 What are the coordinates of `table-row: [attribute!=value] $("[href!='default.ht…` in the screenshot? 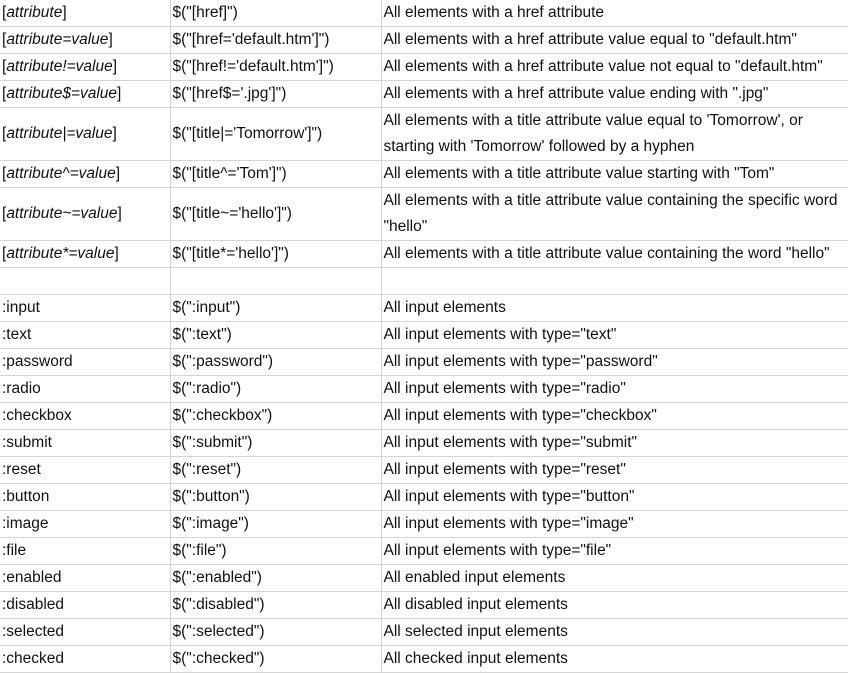 It's located at (424, 67).